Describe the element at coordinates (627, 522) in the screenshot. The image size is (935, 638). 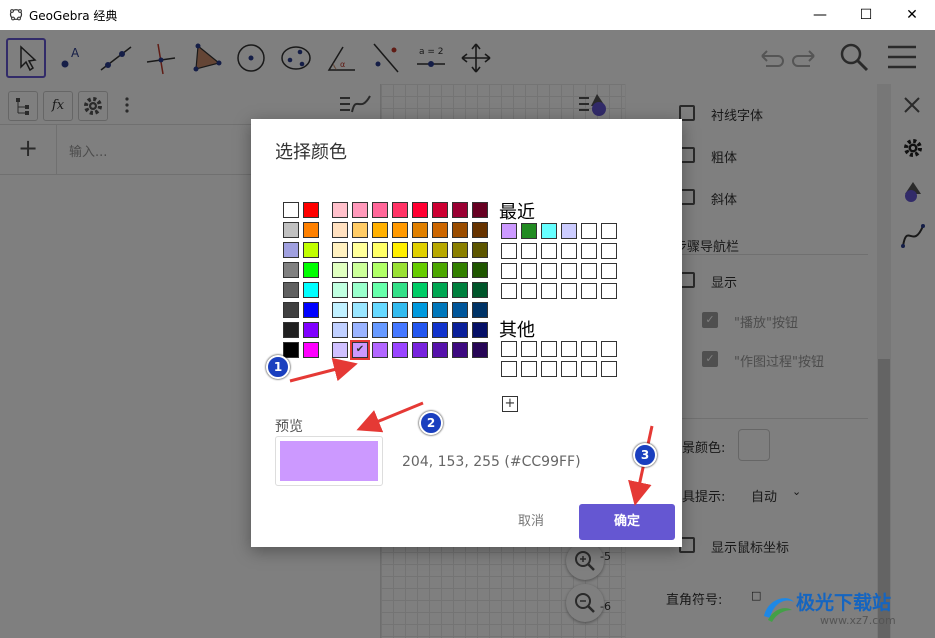
I see `ok-button: 确定` at that location.